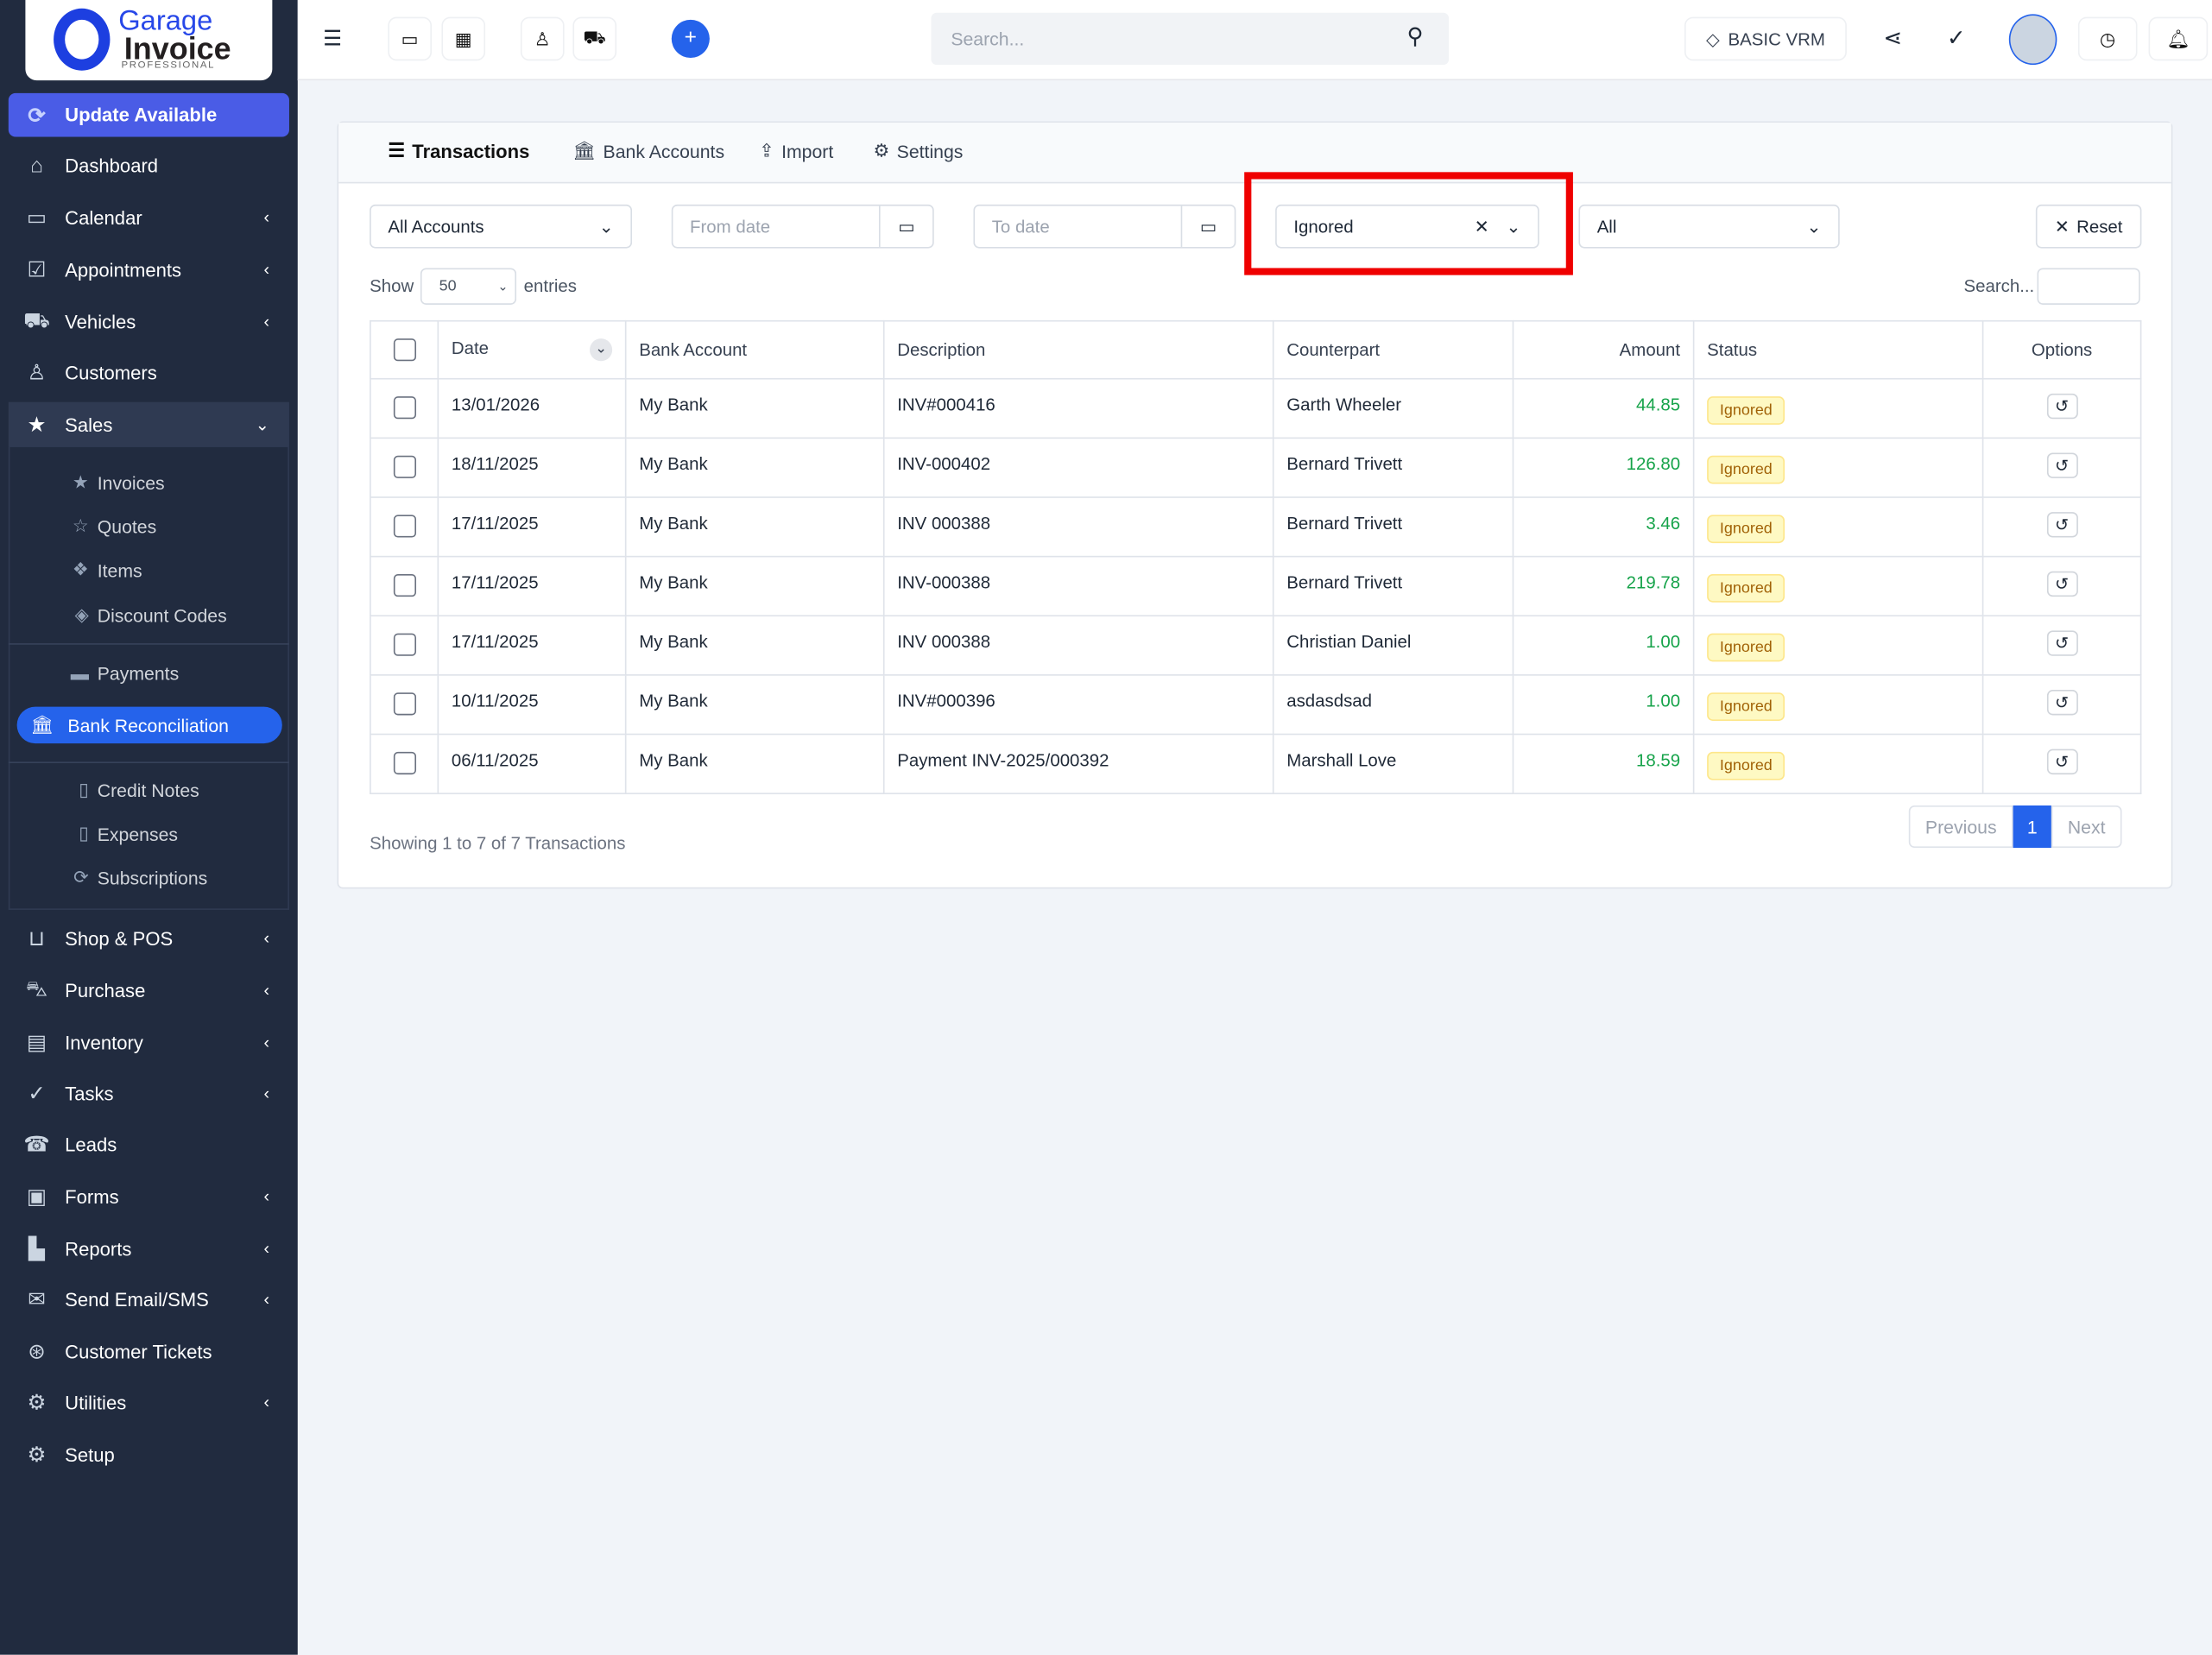 This screenshot has height=1655, width=2212. What do you see at coordinates (918, 151) in the screenshot?
I see `tab-settings: ⚙ Settings` at bounding box center [918, 151].